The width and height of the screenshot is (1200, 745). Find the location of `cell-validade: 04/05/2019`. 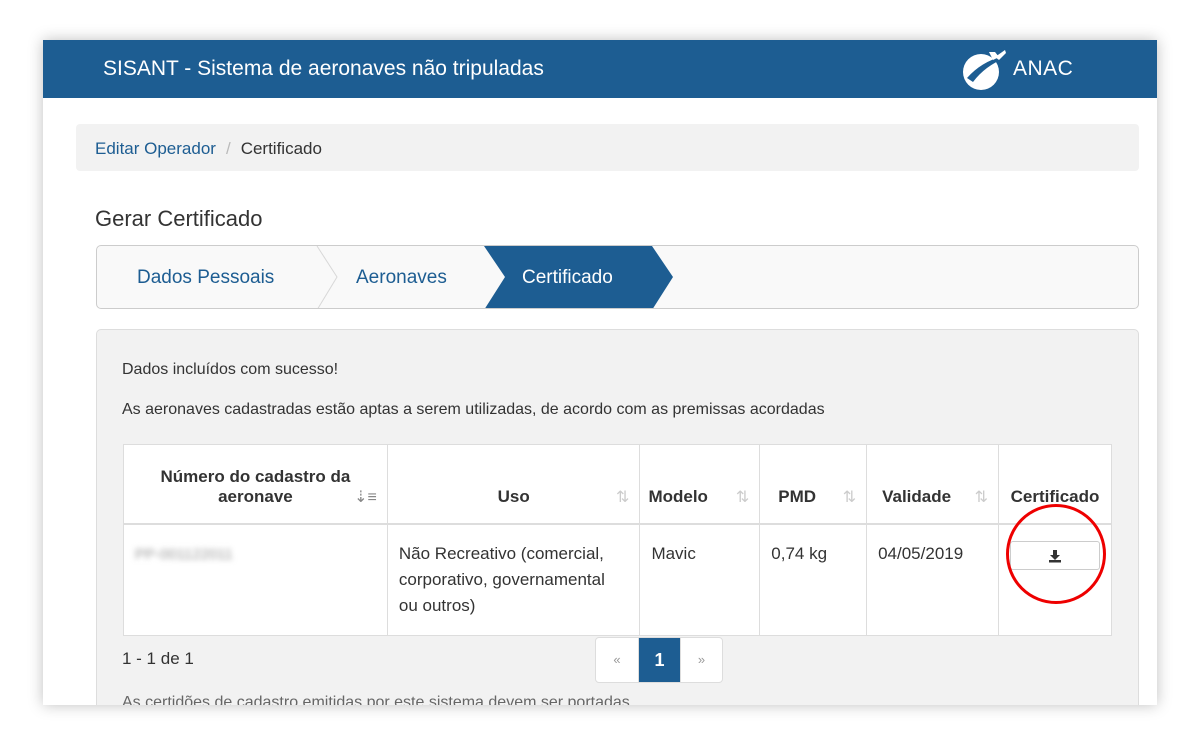

cell-validade: 04/05/2019 is located at coordinates (932, 579).